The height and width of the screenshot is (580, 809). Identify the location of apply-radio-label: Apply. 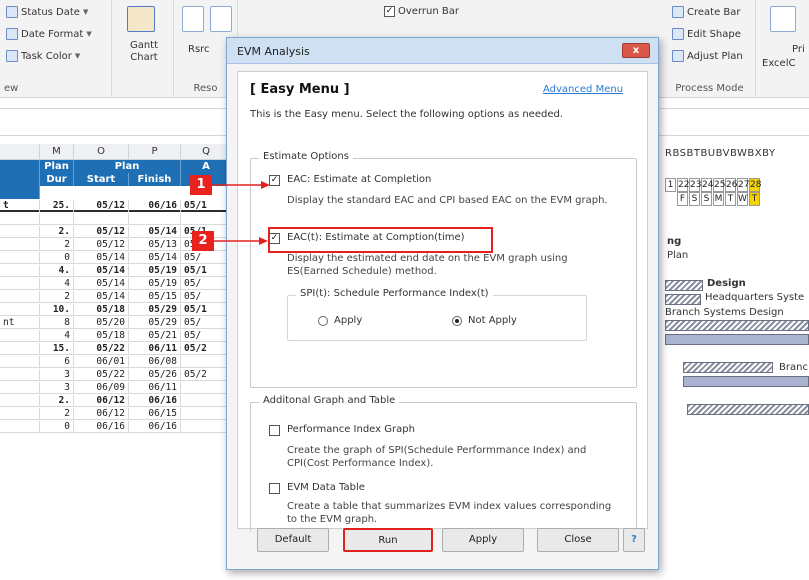
(348, 320).